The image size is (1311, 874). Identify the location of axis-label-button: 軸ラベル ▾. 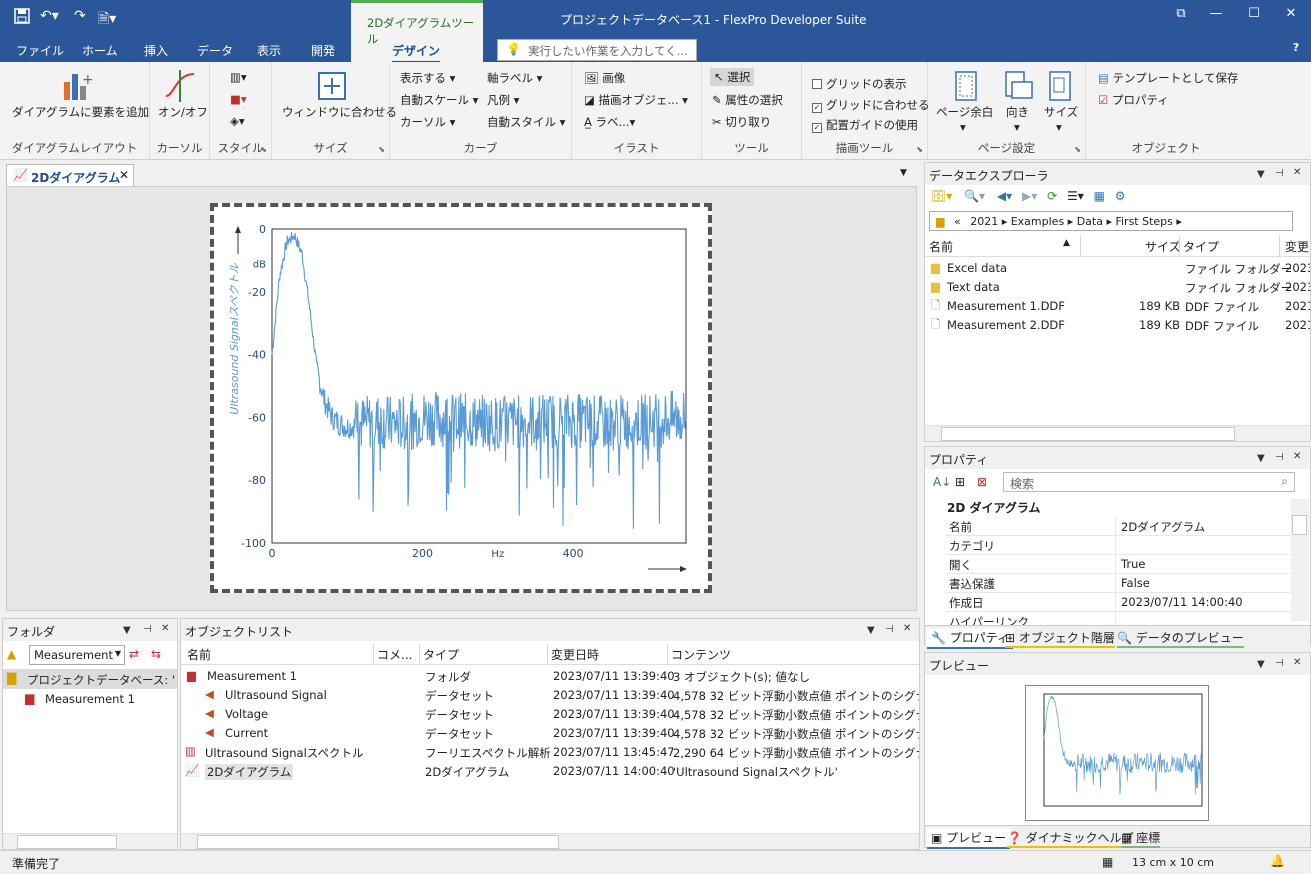
(514, 78).